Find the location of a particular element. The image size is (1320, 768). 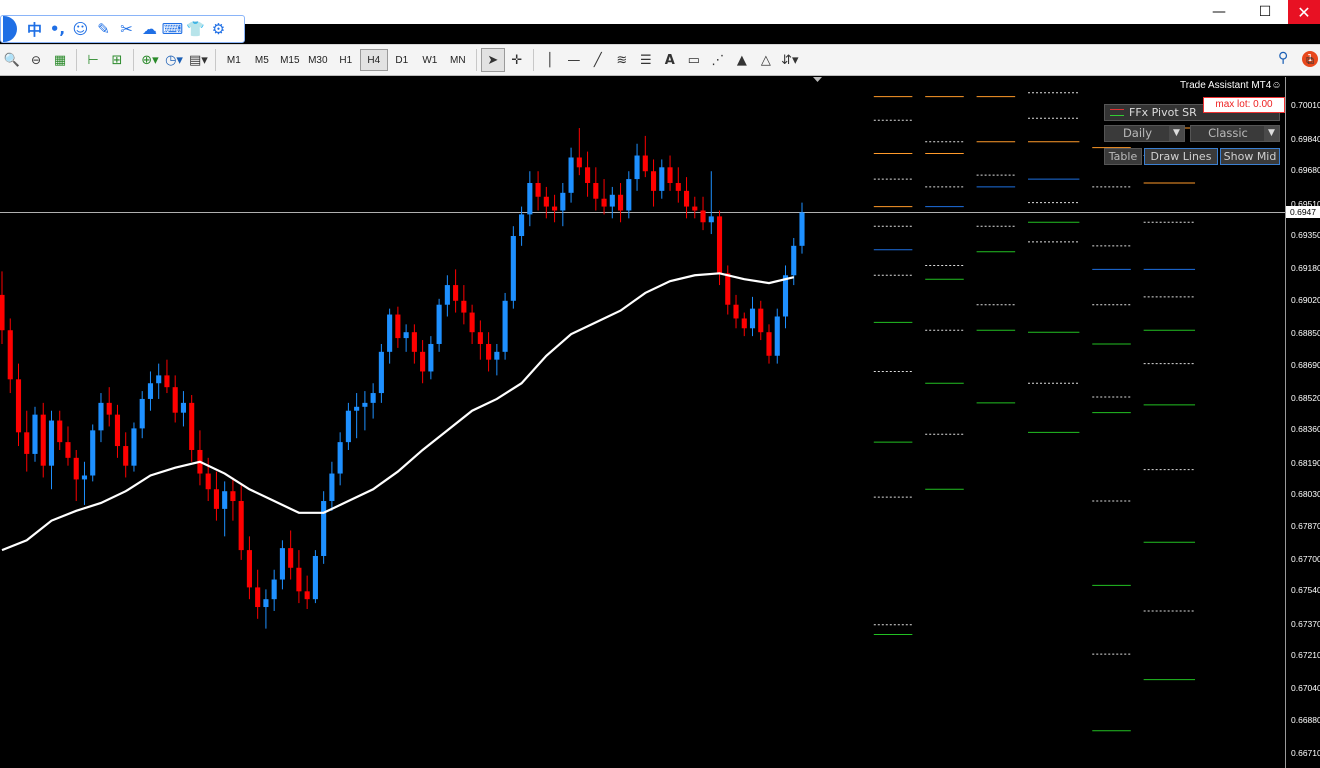

crosshair-icon: ✛ is located at coordinates (517, 60).